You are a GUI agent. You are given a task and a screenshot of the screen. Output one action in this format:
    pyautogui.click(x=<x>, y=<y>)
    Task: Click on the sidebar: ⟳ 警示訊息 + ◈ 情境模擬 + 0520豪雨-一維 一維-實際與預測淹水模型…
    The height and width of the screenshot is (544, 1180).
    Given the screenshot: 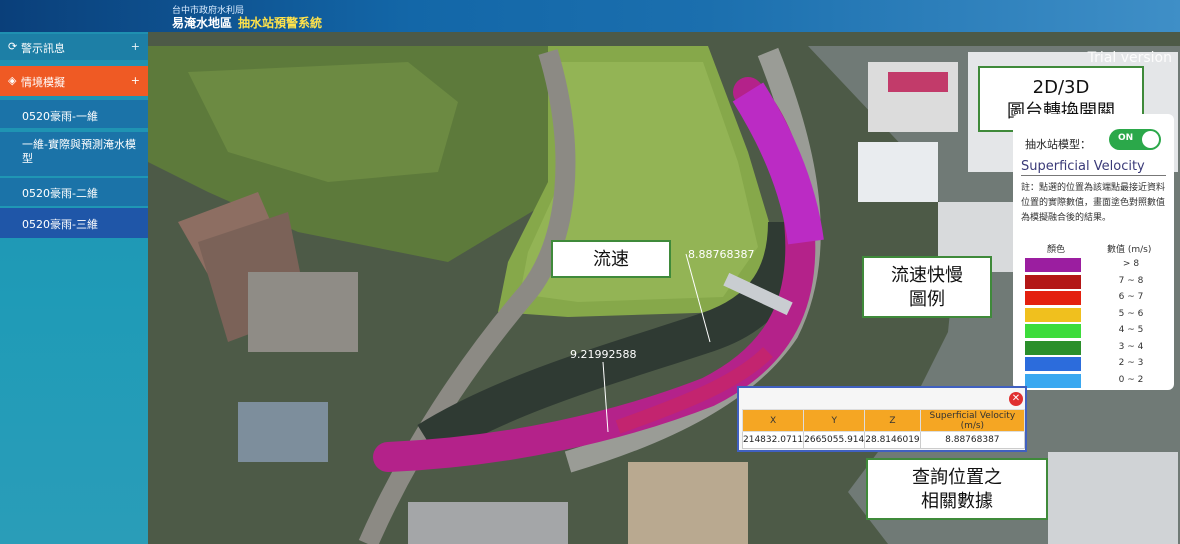 What is the action you would take?
    pyautogui.click(x=74, y=272)
    